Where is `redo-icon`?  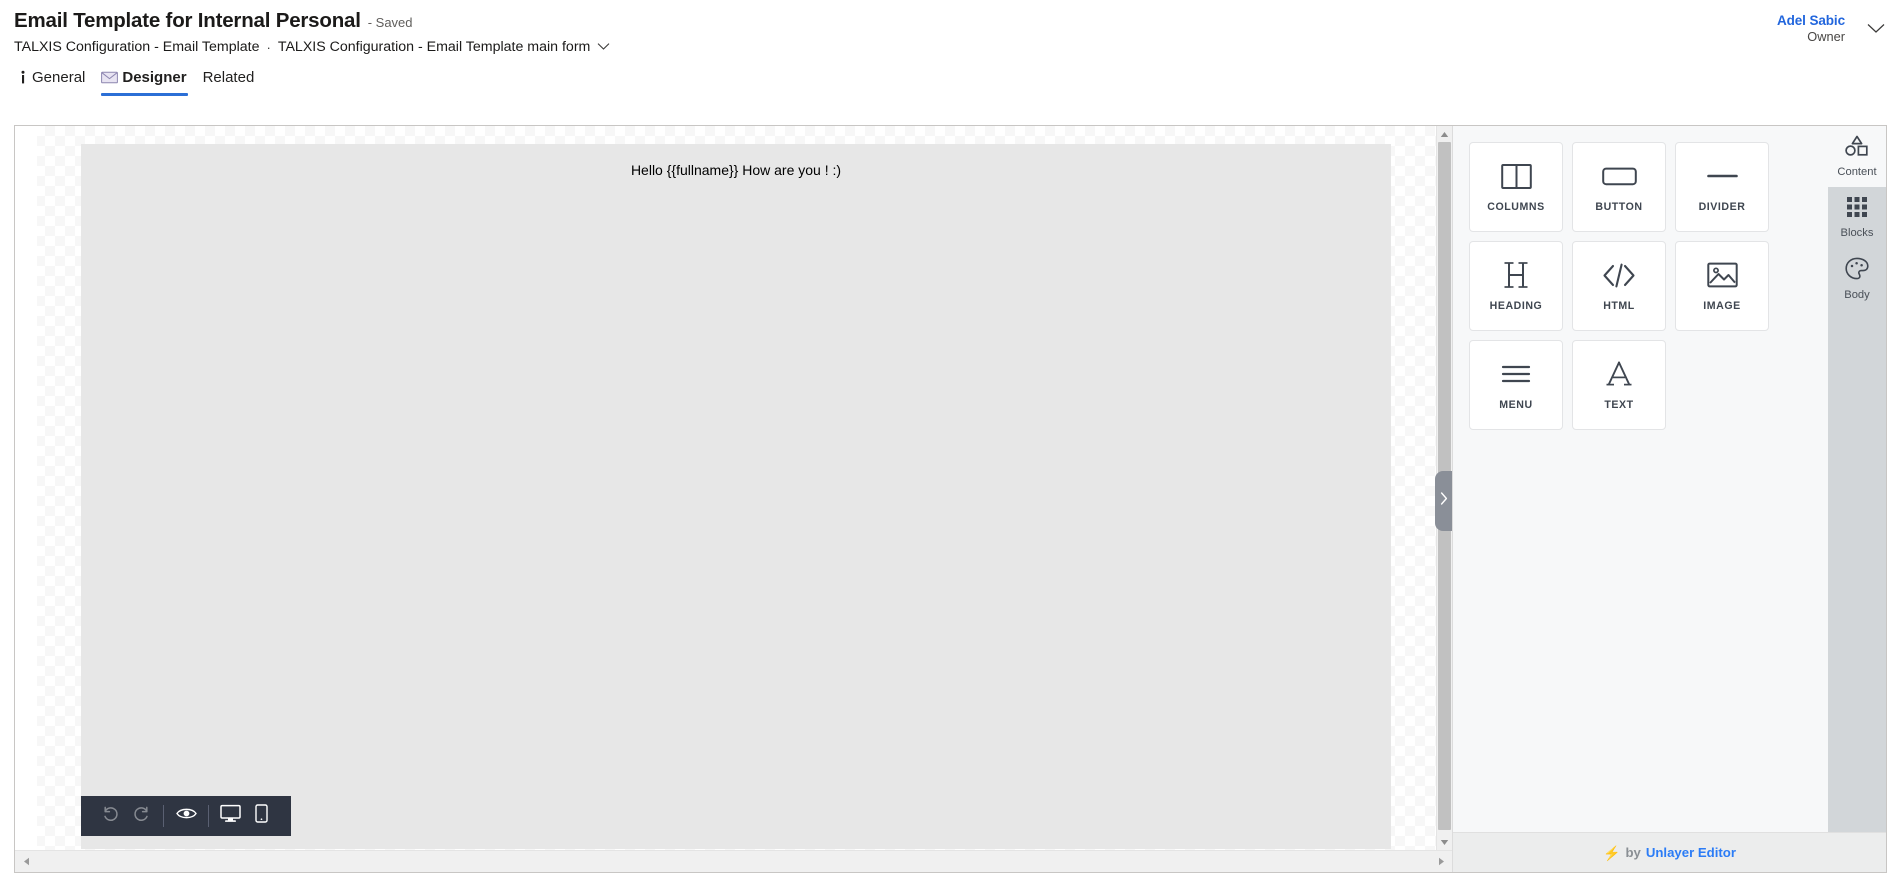 redo-icon is located at coordinates (141, 816).